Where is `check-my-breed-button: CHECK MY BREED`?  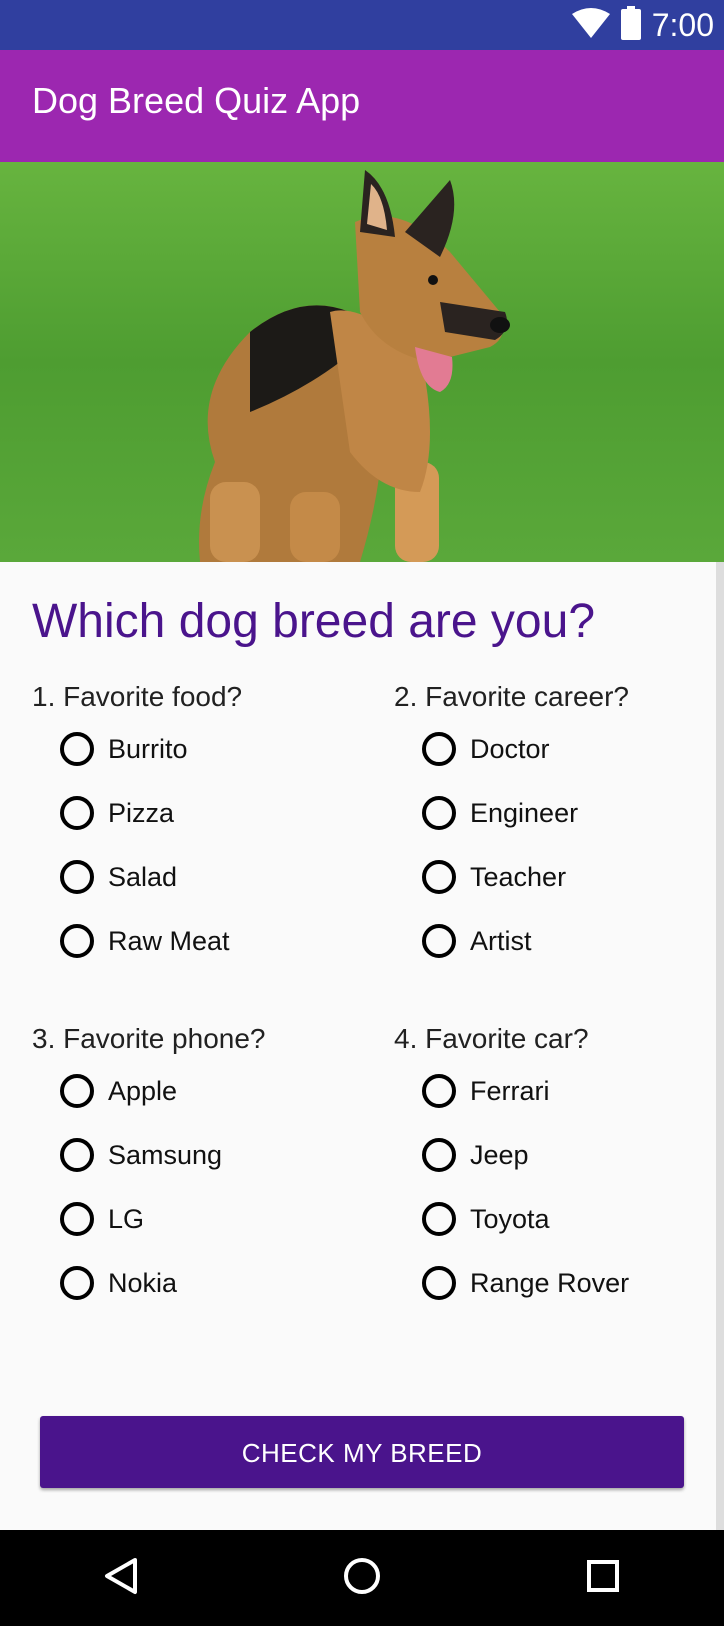
check-my-breed-button: CHECK MY BREED is located at coordinates (362, 1452).